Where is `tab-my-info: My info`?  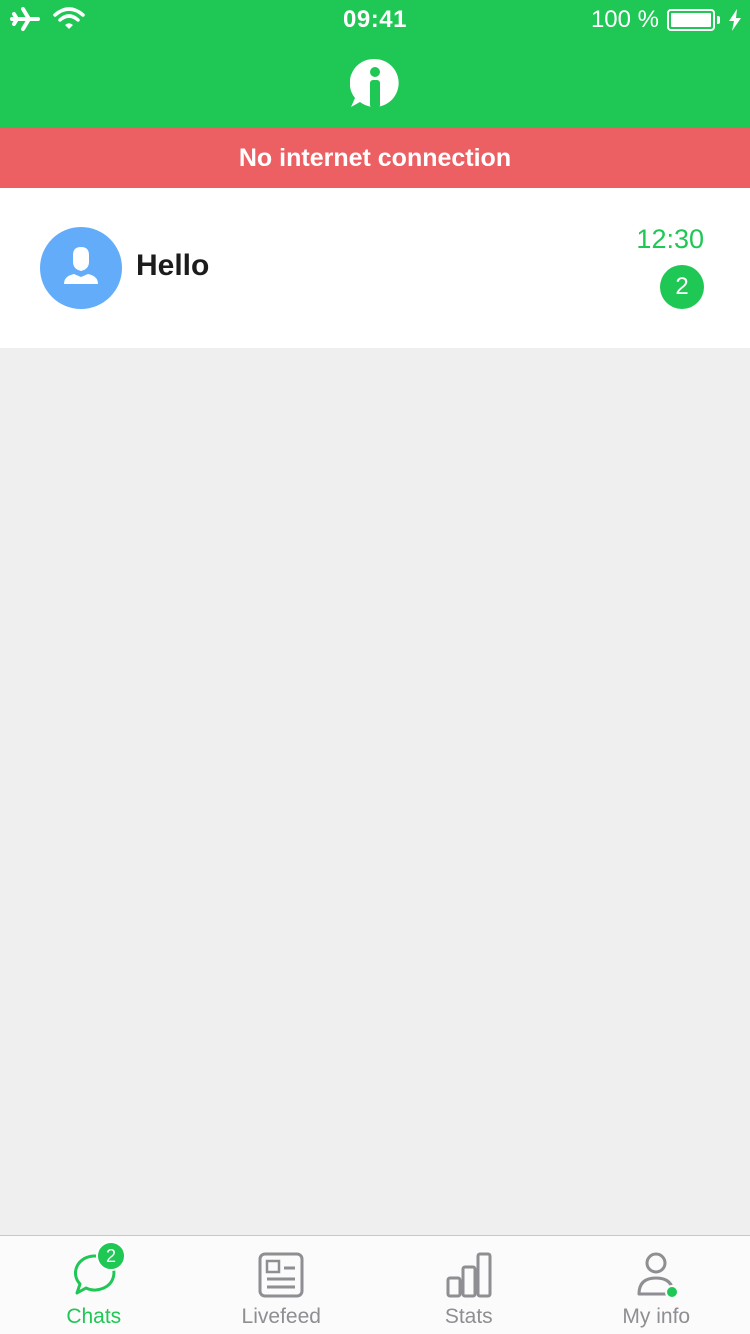 tab-my-info: My info is located at coordinates (656, 1285).